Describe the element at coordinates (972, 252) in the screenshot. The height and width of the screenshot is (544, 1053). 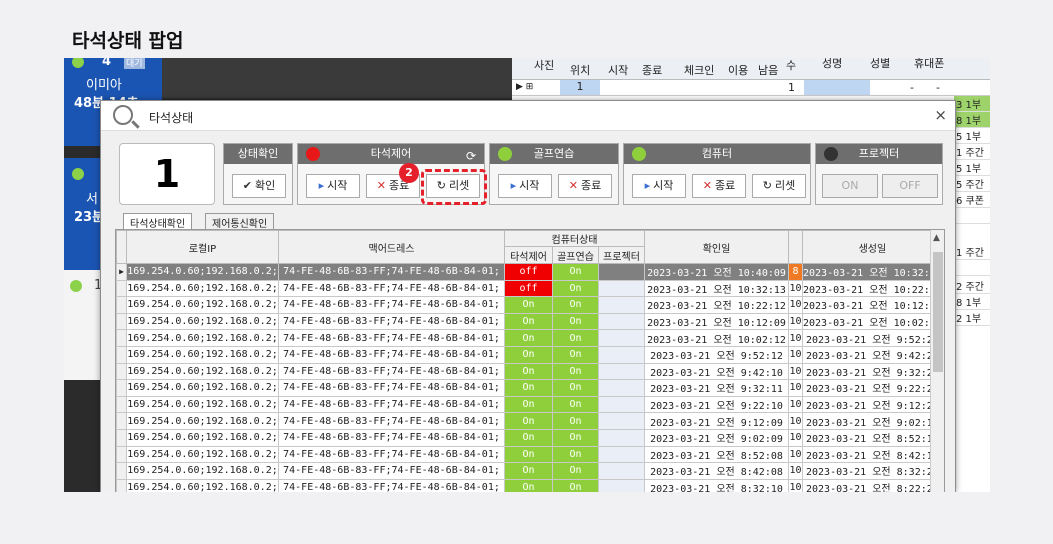
I see `background-side-cell: 1 주간` at that location.